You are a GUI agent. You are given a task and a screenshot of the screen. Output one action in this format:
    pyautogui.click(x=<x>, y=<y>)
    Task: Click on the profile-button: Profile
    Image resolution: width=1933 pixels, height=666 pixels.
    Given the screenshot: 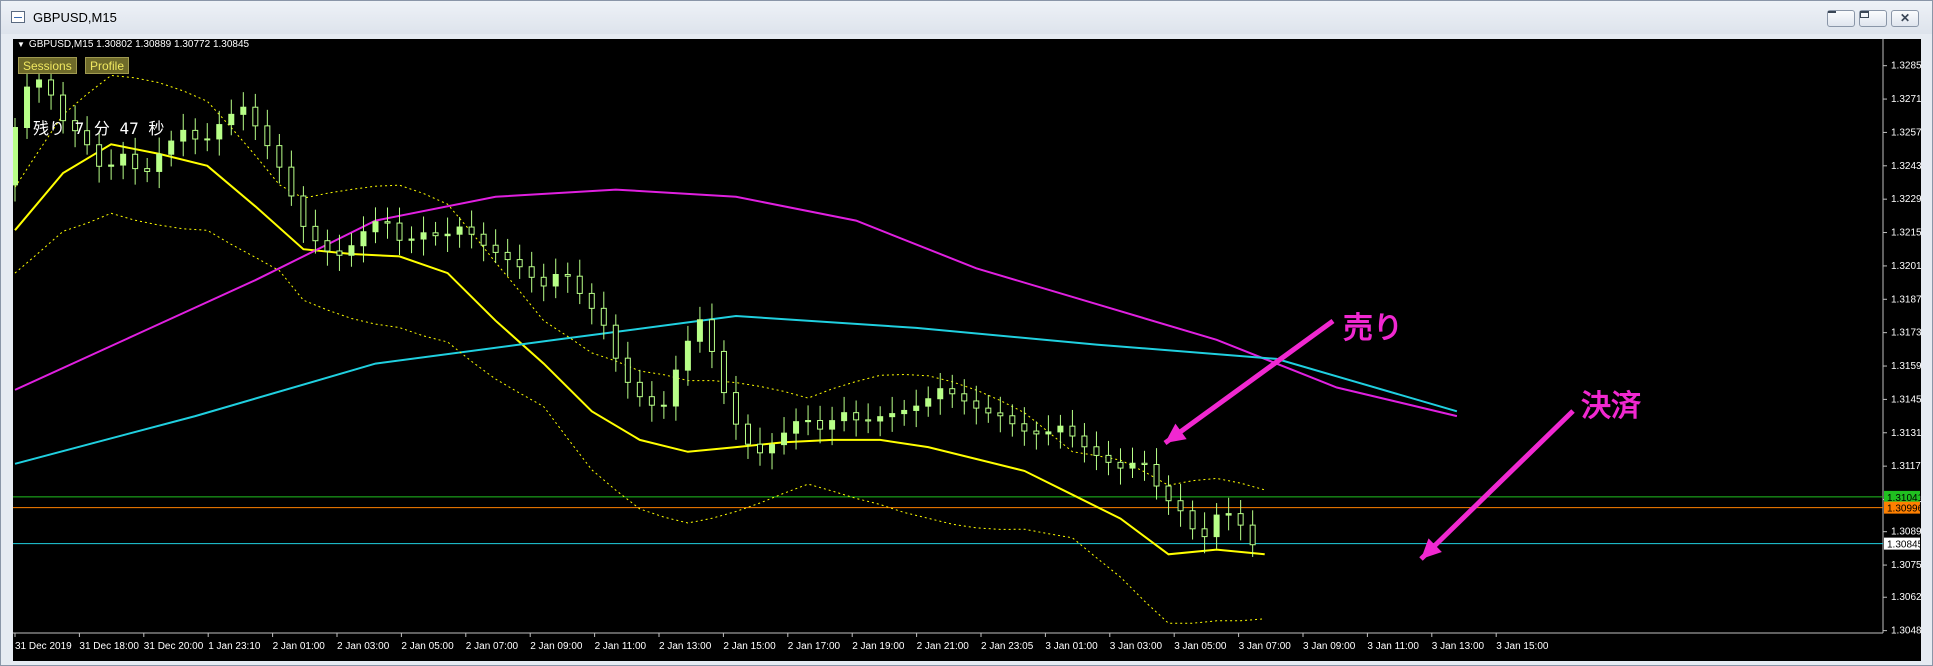 What is the action you would take?
    pyautogui.click(x=107, y=65)
    